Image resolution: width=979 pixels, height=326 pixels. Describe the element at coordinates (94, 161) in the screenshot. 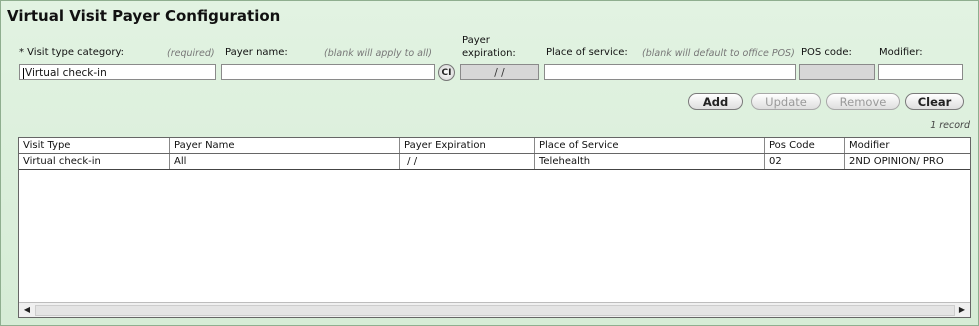

I see `cell-visit-type: Virtual check-in` at that location.